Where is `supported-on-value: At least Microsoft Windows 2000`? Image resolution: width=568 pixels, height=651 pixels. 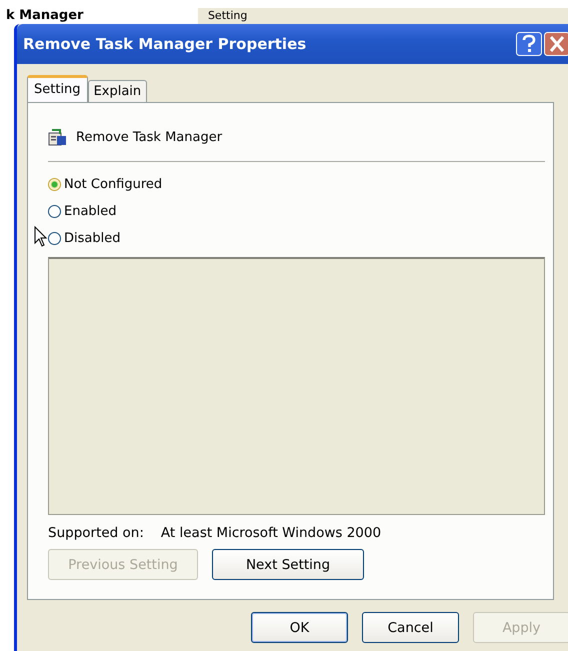
supported-on-value: At least Microsoft Windows 2000 is located at coordinates (271, 533).